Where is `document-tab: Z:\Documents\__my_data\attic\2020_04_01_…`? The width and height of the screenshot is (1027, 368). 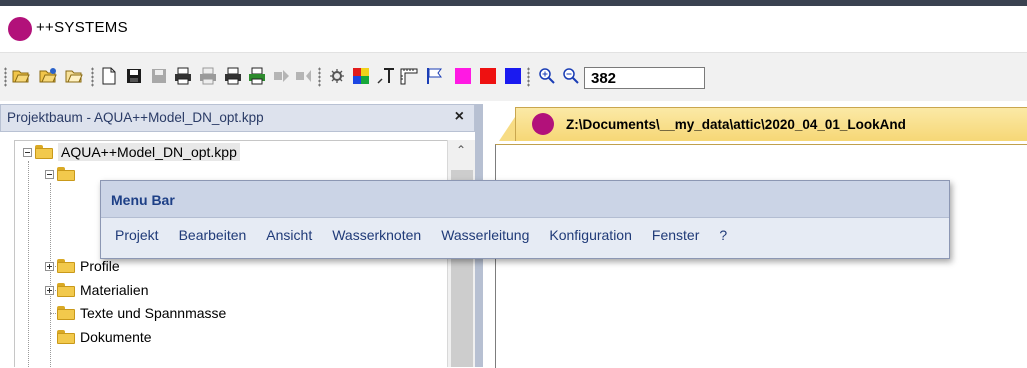 document-tab: Z:\Documents\__my_data\attic\2020_04_01_… is located at coordinates (771, 124).